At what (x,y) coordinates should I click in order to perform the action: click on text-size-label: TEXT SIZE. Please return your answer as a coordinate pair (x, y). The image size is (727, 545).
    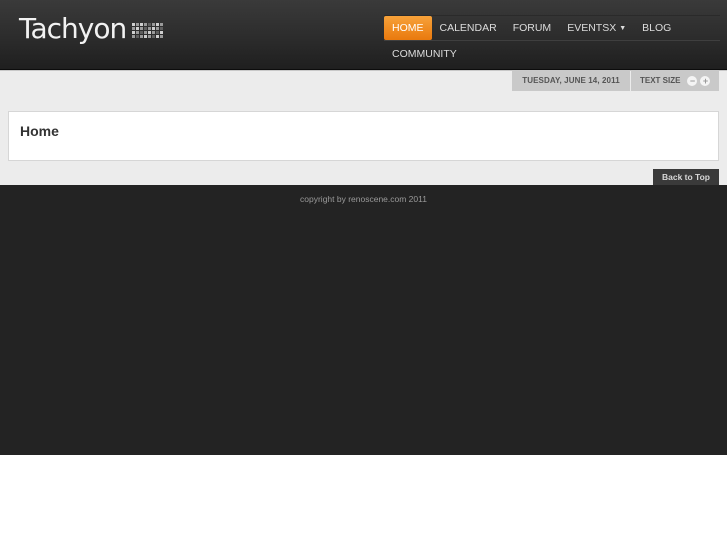
    Looking at the image, I should click on (660, 80).